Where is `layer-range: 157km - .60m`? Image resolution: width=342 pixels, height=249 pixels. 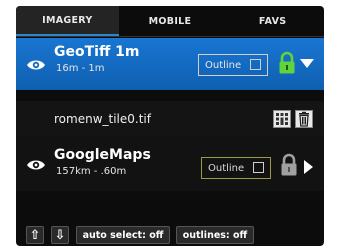 layer-range: 157km - .60m is located at coordinates (91, 171).